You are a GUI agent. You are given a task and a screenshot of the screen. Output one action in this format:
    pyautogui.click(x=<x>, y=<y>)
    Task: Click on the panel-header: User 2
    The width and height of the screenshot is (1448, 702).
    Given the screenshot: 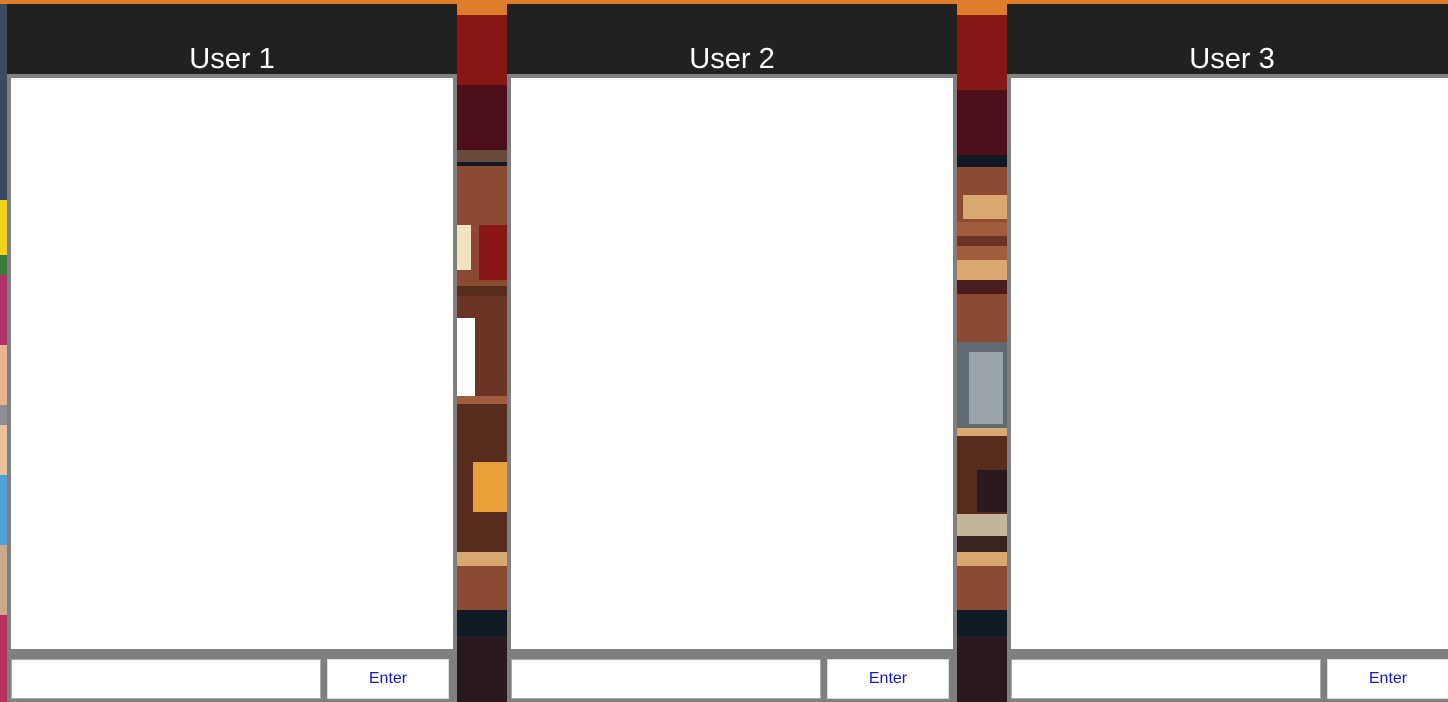 What is the action you would take?
    pyautogui.click(x=732, y=39)
    